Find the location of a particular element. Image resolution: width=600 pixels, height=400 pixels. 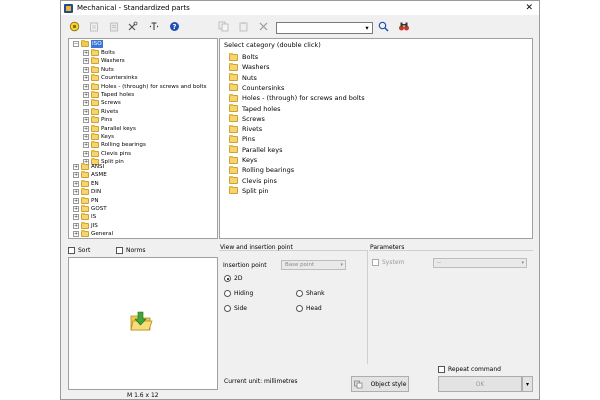

radio-head: Head is located at coordinates (309, 308).